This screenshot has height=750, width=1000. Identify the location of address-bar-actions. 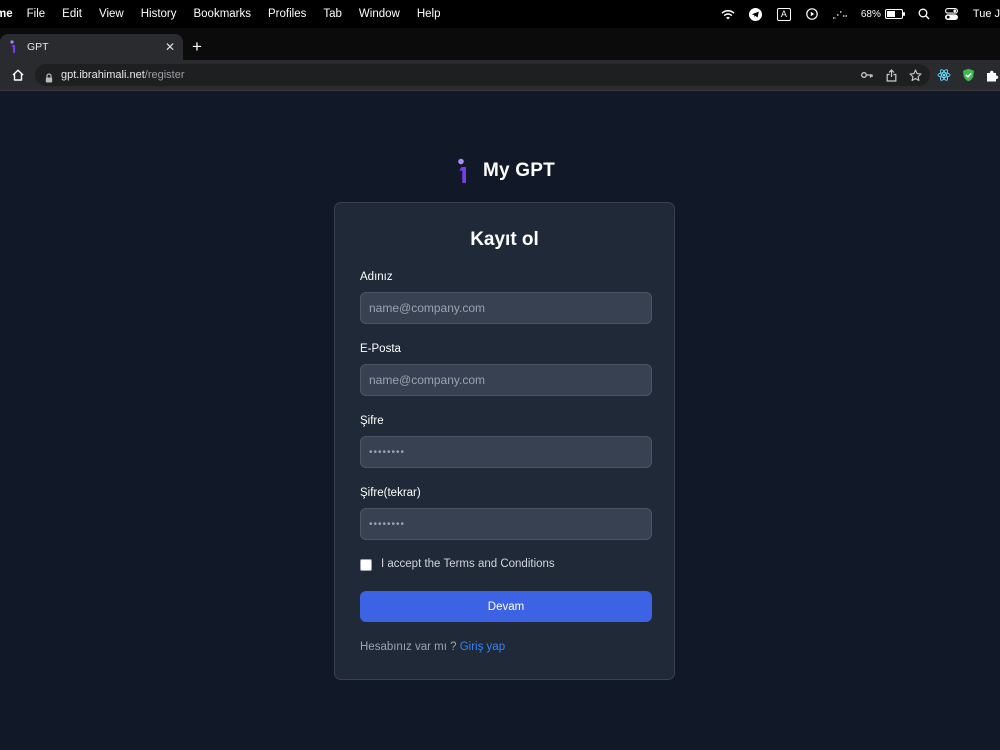
(891, 75).